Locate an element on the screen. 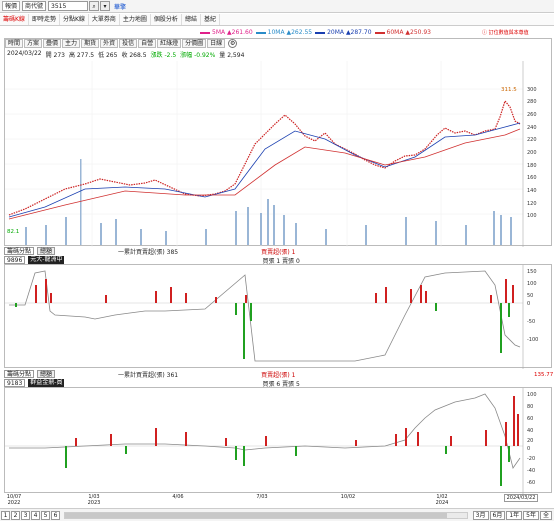 This screenshot has height=521, width=554. menu-item-big-order: 大單券商 is located at coordinates (104, 19).